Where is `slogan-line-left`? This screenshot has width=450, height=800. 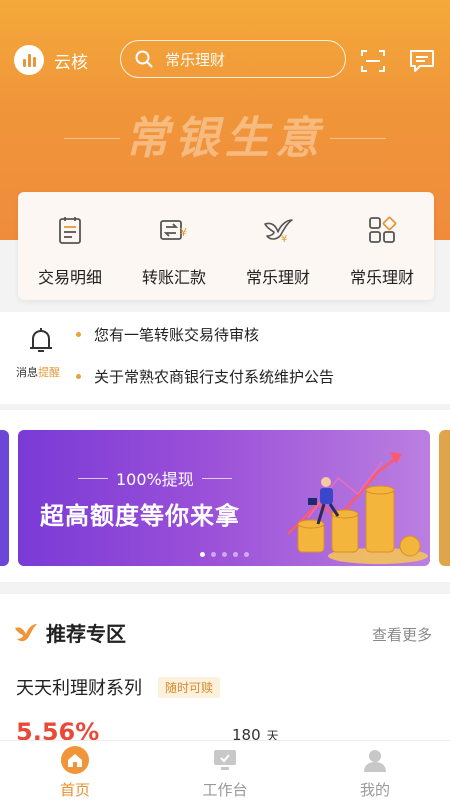 slogan-line-left is located at coordinates (92, 138).